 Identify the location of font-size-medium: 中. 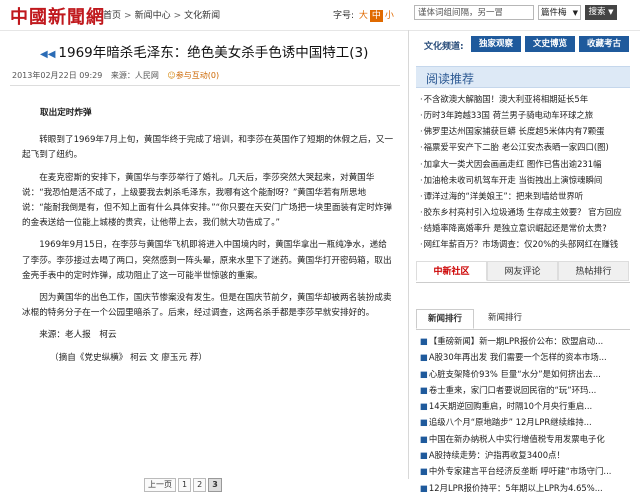
(376, 16).